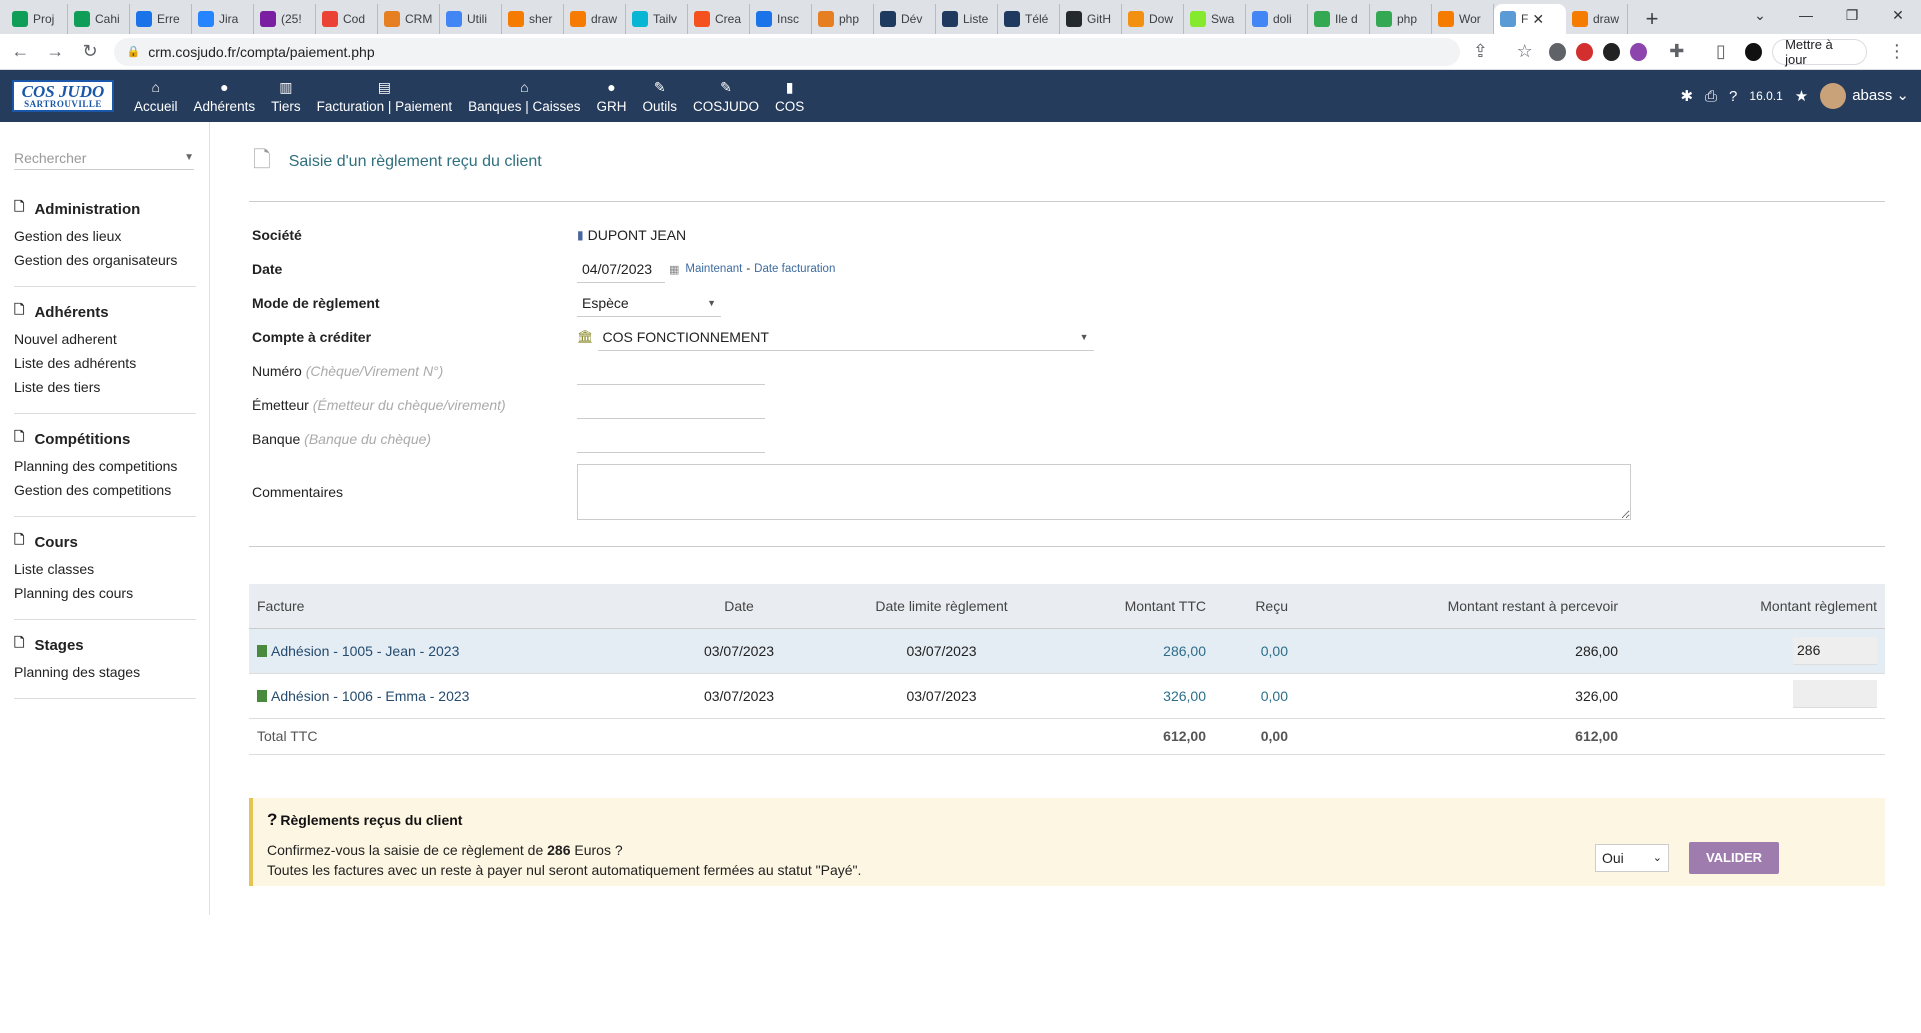 The image size is (1921, 1033). I want to click on valider-button: VALIDER, so click(1734, 857).